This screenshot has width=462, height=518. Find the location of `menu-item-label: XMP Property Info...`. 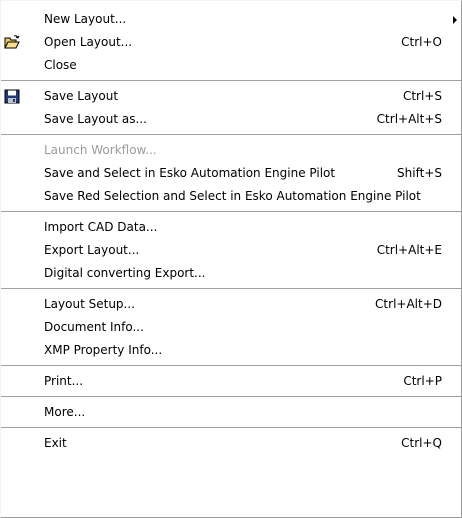

menu-item-label: XMP Property Info... is located at coordinates (103, 350).